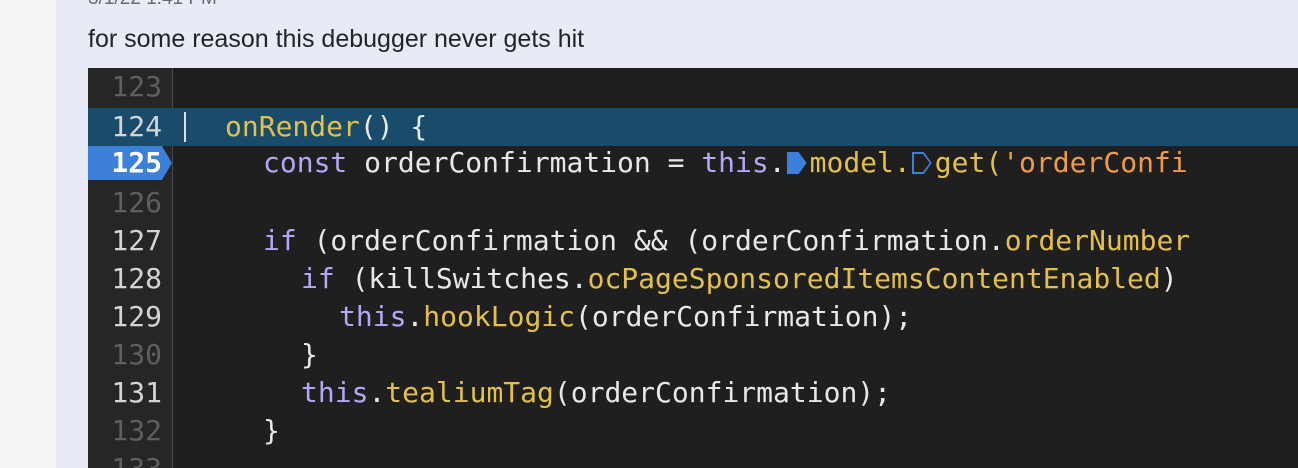 Image resolution: width=1298 pixels, height=468 pixels. Describe the element at coordinates (693, 203) in the screenshot. I see `code-line: 126` at that location.